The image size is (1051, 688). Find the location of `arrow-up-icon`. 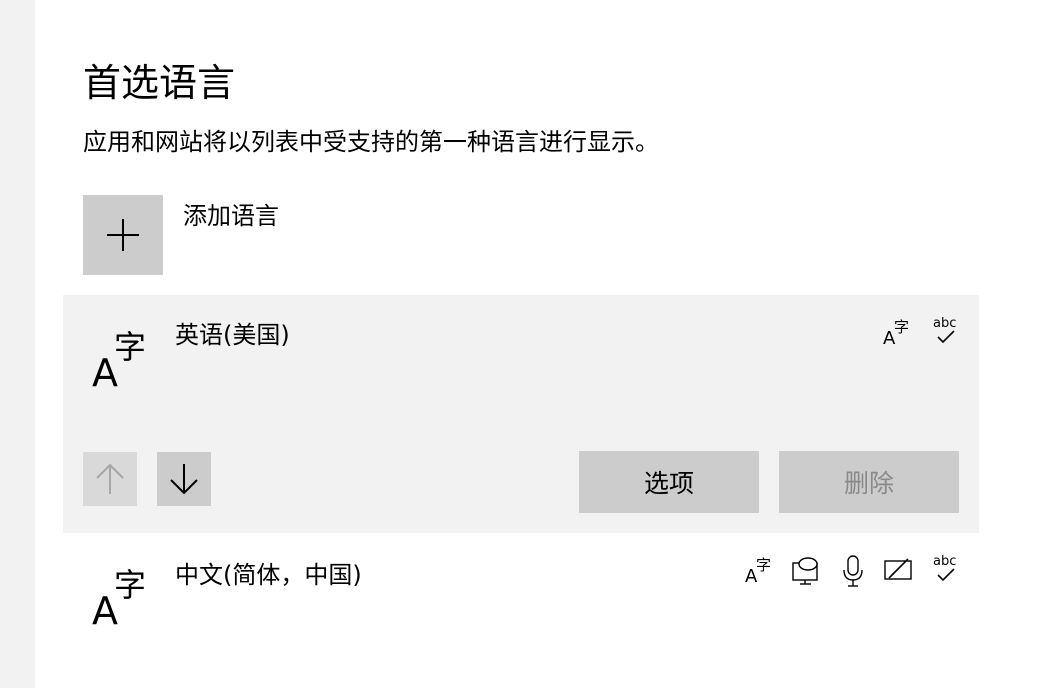

arrow-up-icon is located at coordinates (110, 478).